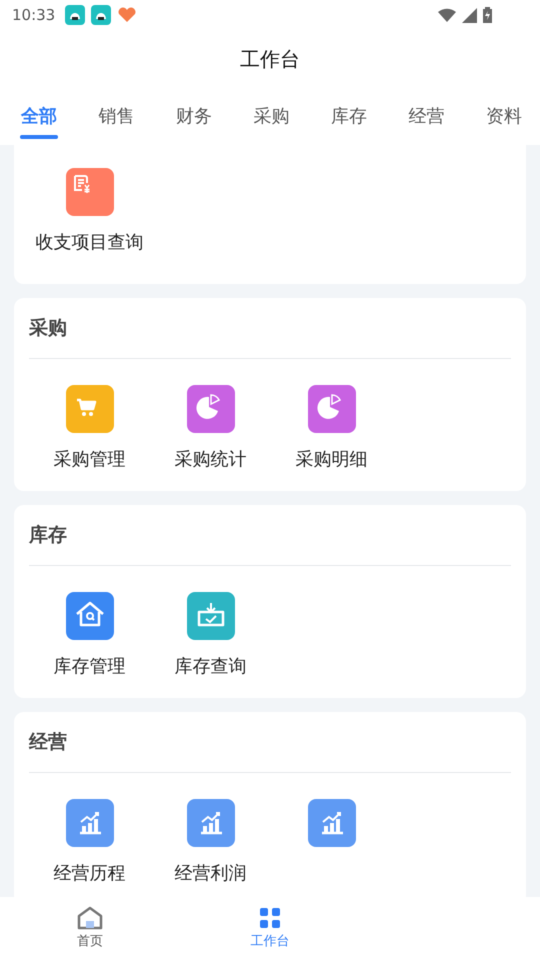  Describe the element at coordinates (48, 535) in the screenshot. I see `section-title: 库存` at that location.